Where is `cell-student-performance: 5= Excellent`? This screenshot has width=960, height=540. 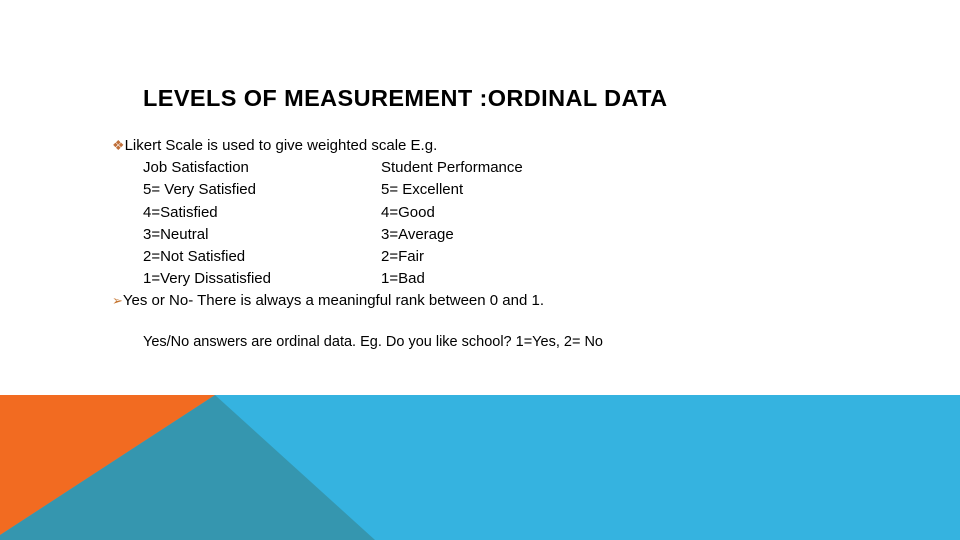
cell-student-performance: 5= Excellent is located at coordinates (422, 190).